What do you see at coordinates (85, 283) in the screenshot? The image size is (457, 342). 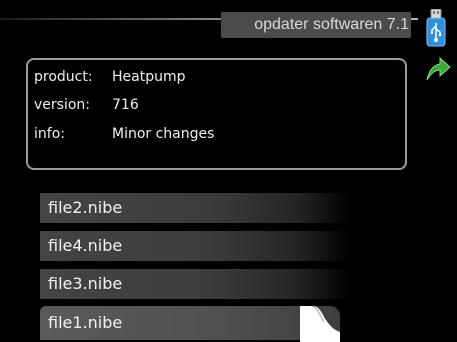 I see `file-name: file3.nibe` at bounding box center [85, 283].